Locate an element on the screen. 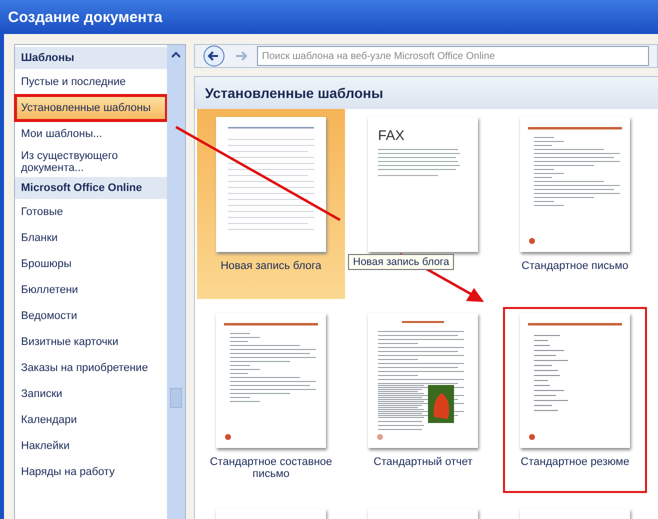  template-name: Стандартное резюме is located at coordinates (575, 462).